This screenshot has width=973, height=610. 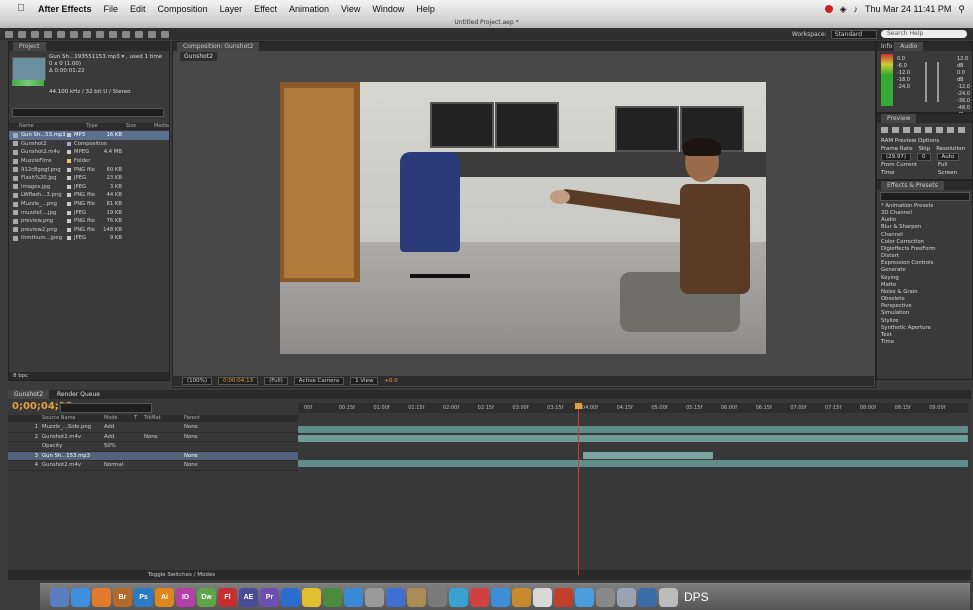 I want to click on menu-view: View, so click(x=350, y=9).